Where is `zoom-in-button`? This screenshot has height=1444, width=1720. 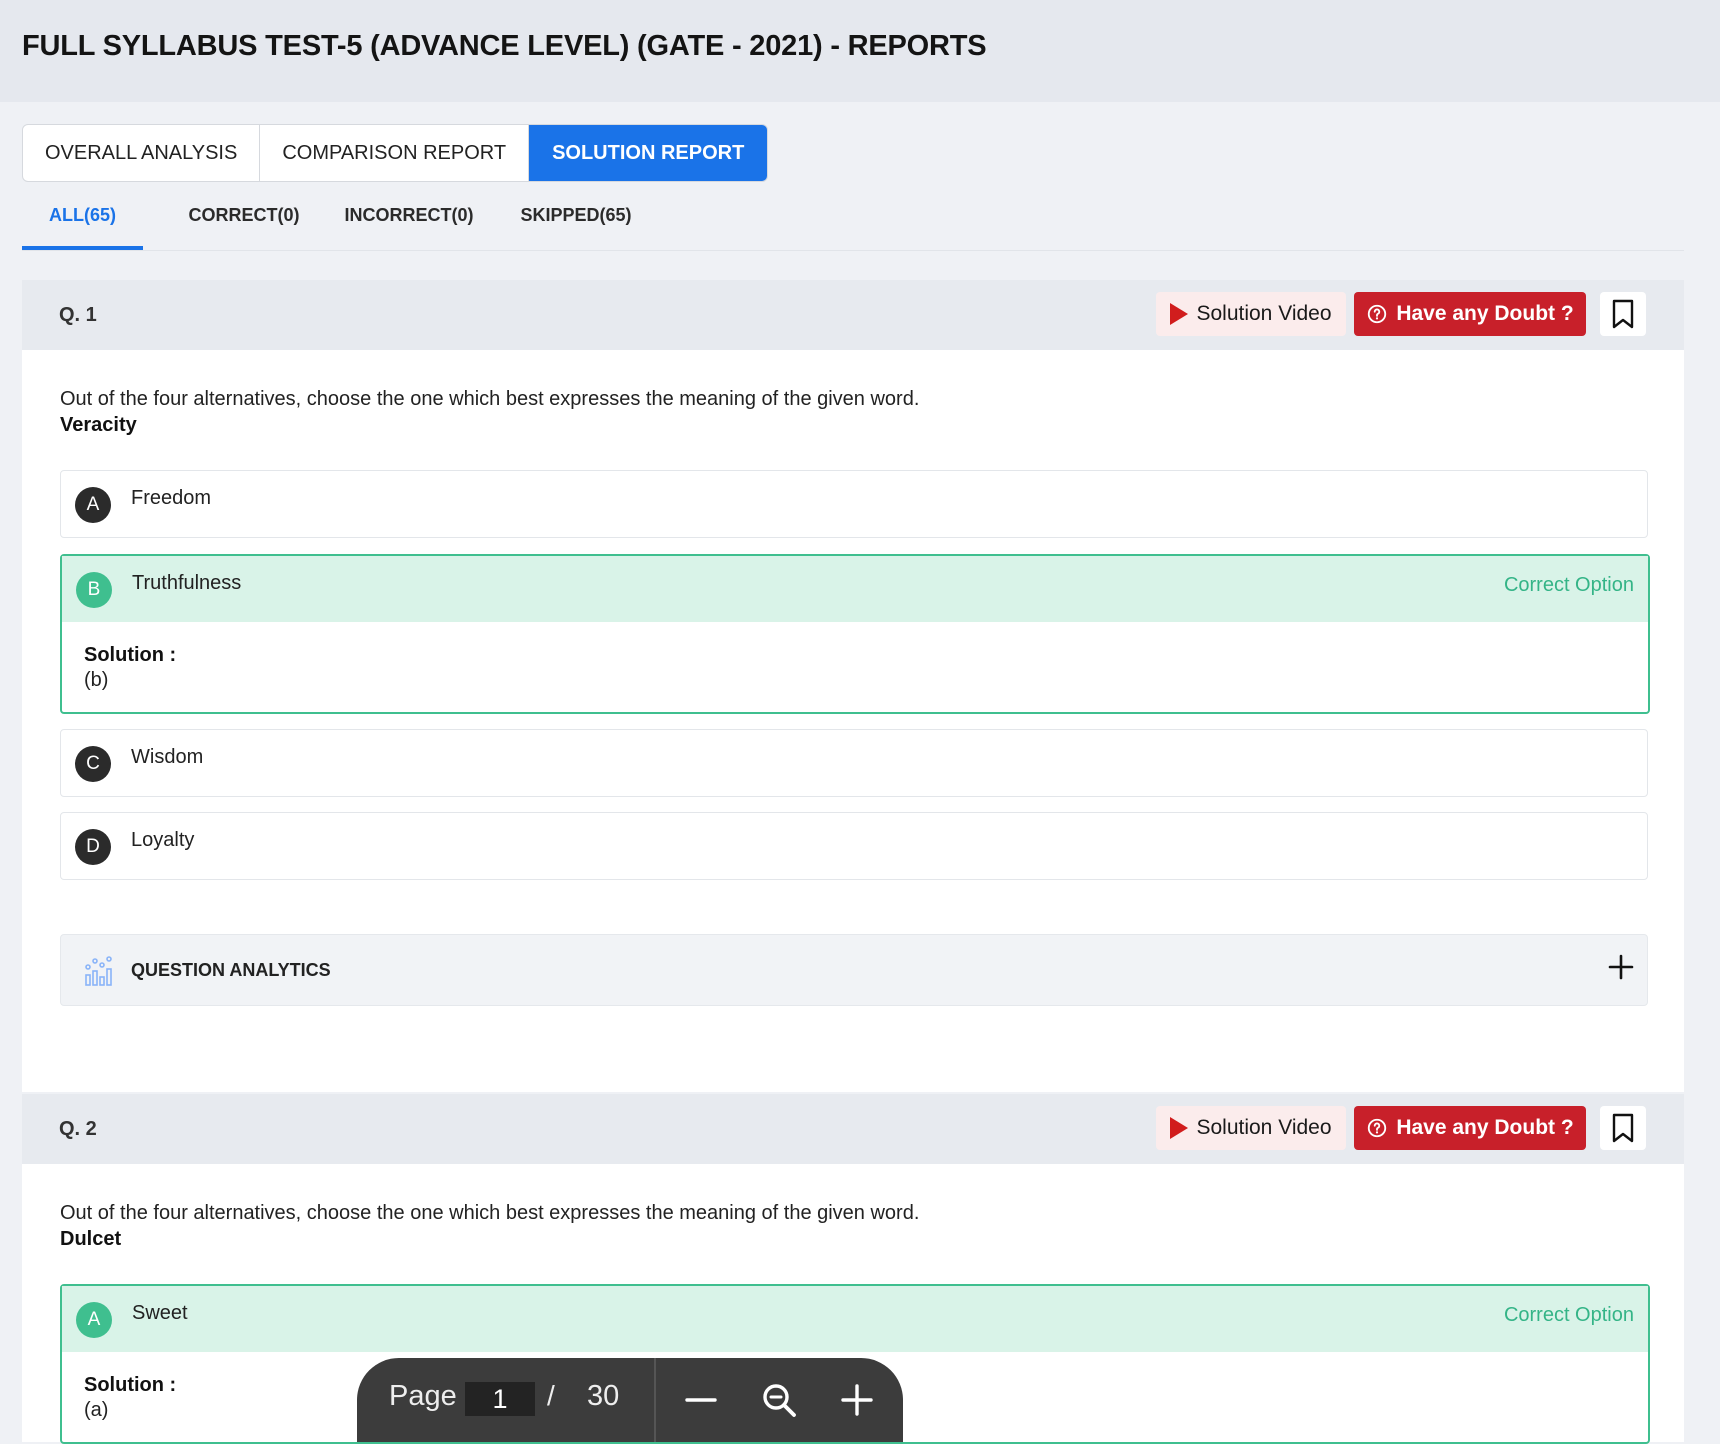 zoom-in-button is located at coordinates (857, 1400).